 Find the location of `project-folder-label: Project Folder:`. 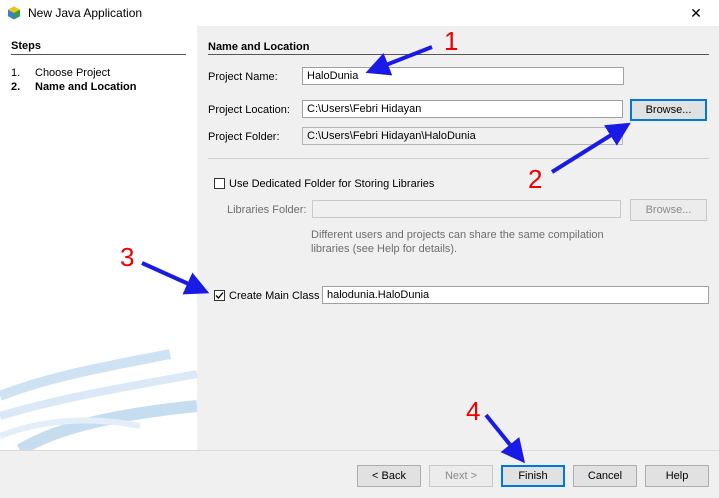

project-folder-label: Project Folder: is located at coordinates (244, 137).